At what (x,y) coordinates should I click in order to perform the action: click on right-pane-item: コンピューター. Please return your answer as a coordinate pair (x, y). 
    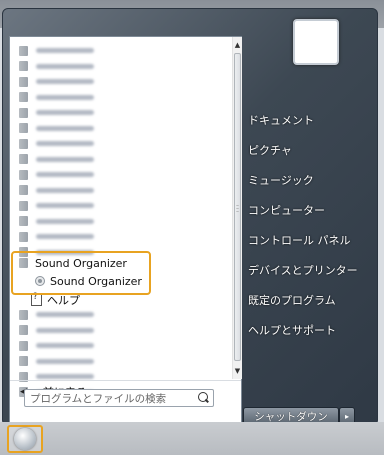
    Looking at the image, I should click on (303, 210).